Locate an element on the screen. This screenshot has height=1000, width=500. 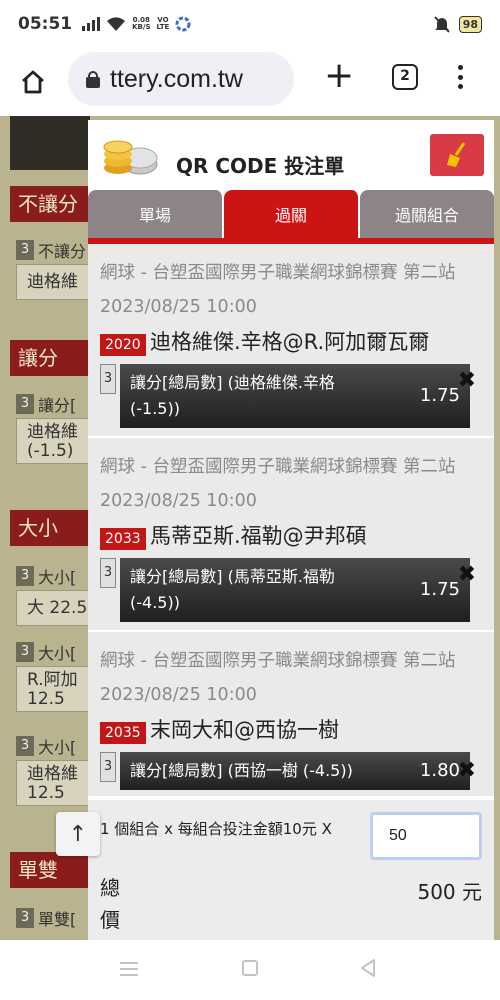
scroll-to-top-button: ↑ is located at coordinates (78, 834).